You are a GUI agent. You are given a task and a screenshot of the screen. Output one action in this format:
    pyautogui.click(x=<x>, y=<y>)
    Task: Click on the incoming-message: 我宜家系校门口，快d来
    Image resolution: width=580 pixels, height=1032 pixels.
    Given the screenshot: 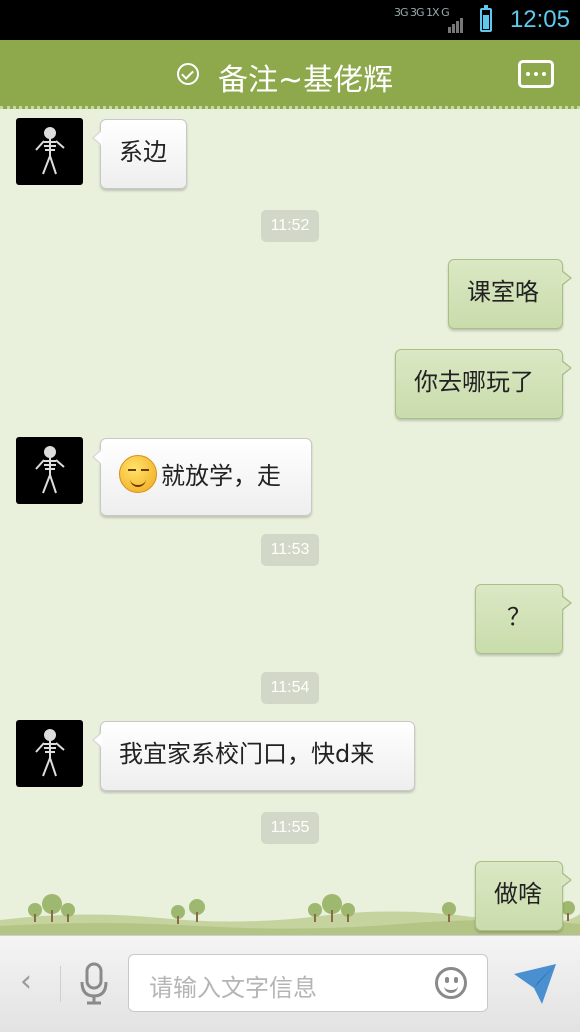 What is the action you would take?
    pyautogui.click(x=253, y=756)
    